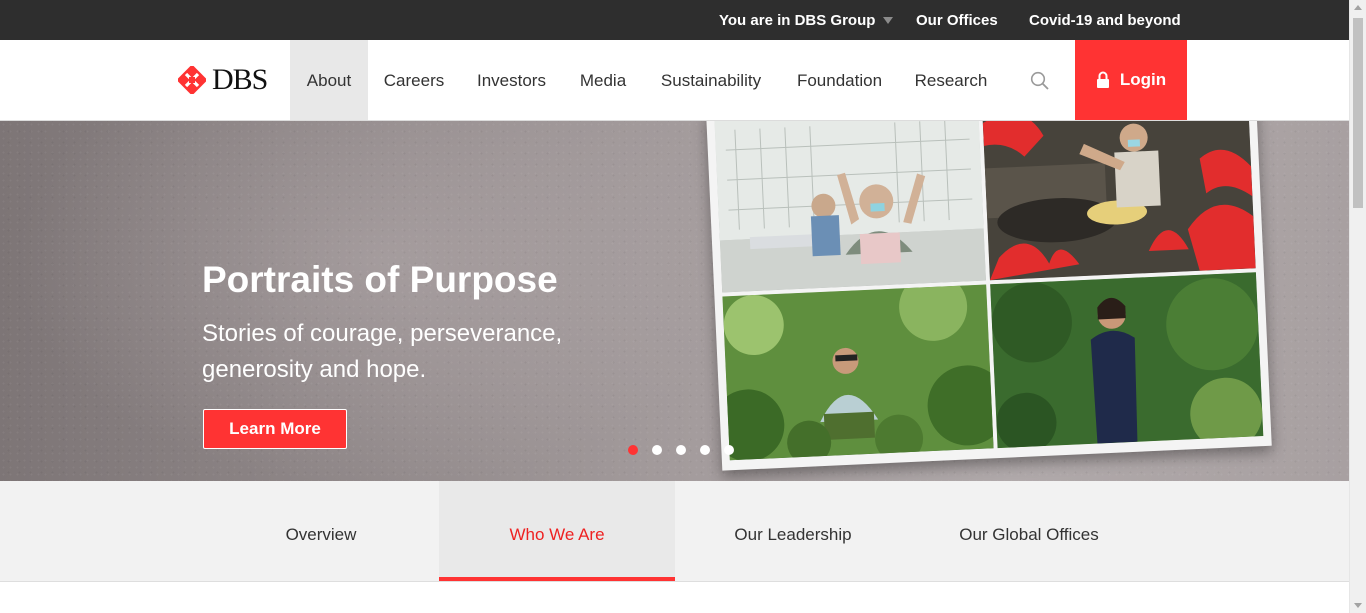 The width and height of the screenshot is (1366, 613). I want to click on lock-icon, so click(1102, 79).